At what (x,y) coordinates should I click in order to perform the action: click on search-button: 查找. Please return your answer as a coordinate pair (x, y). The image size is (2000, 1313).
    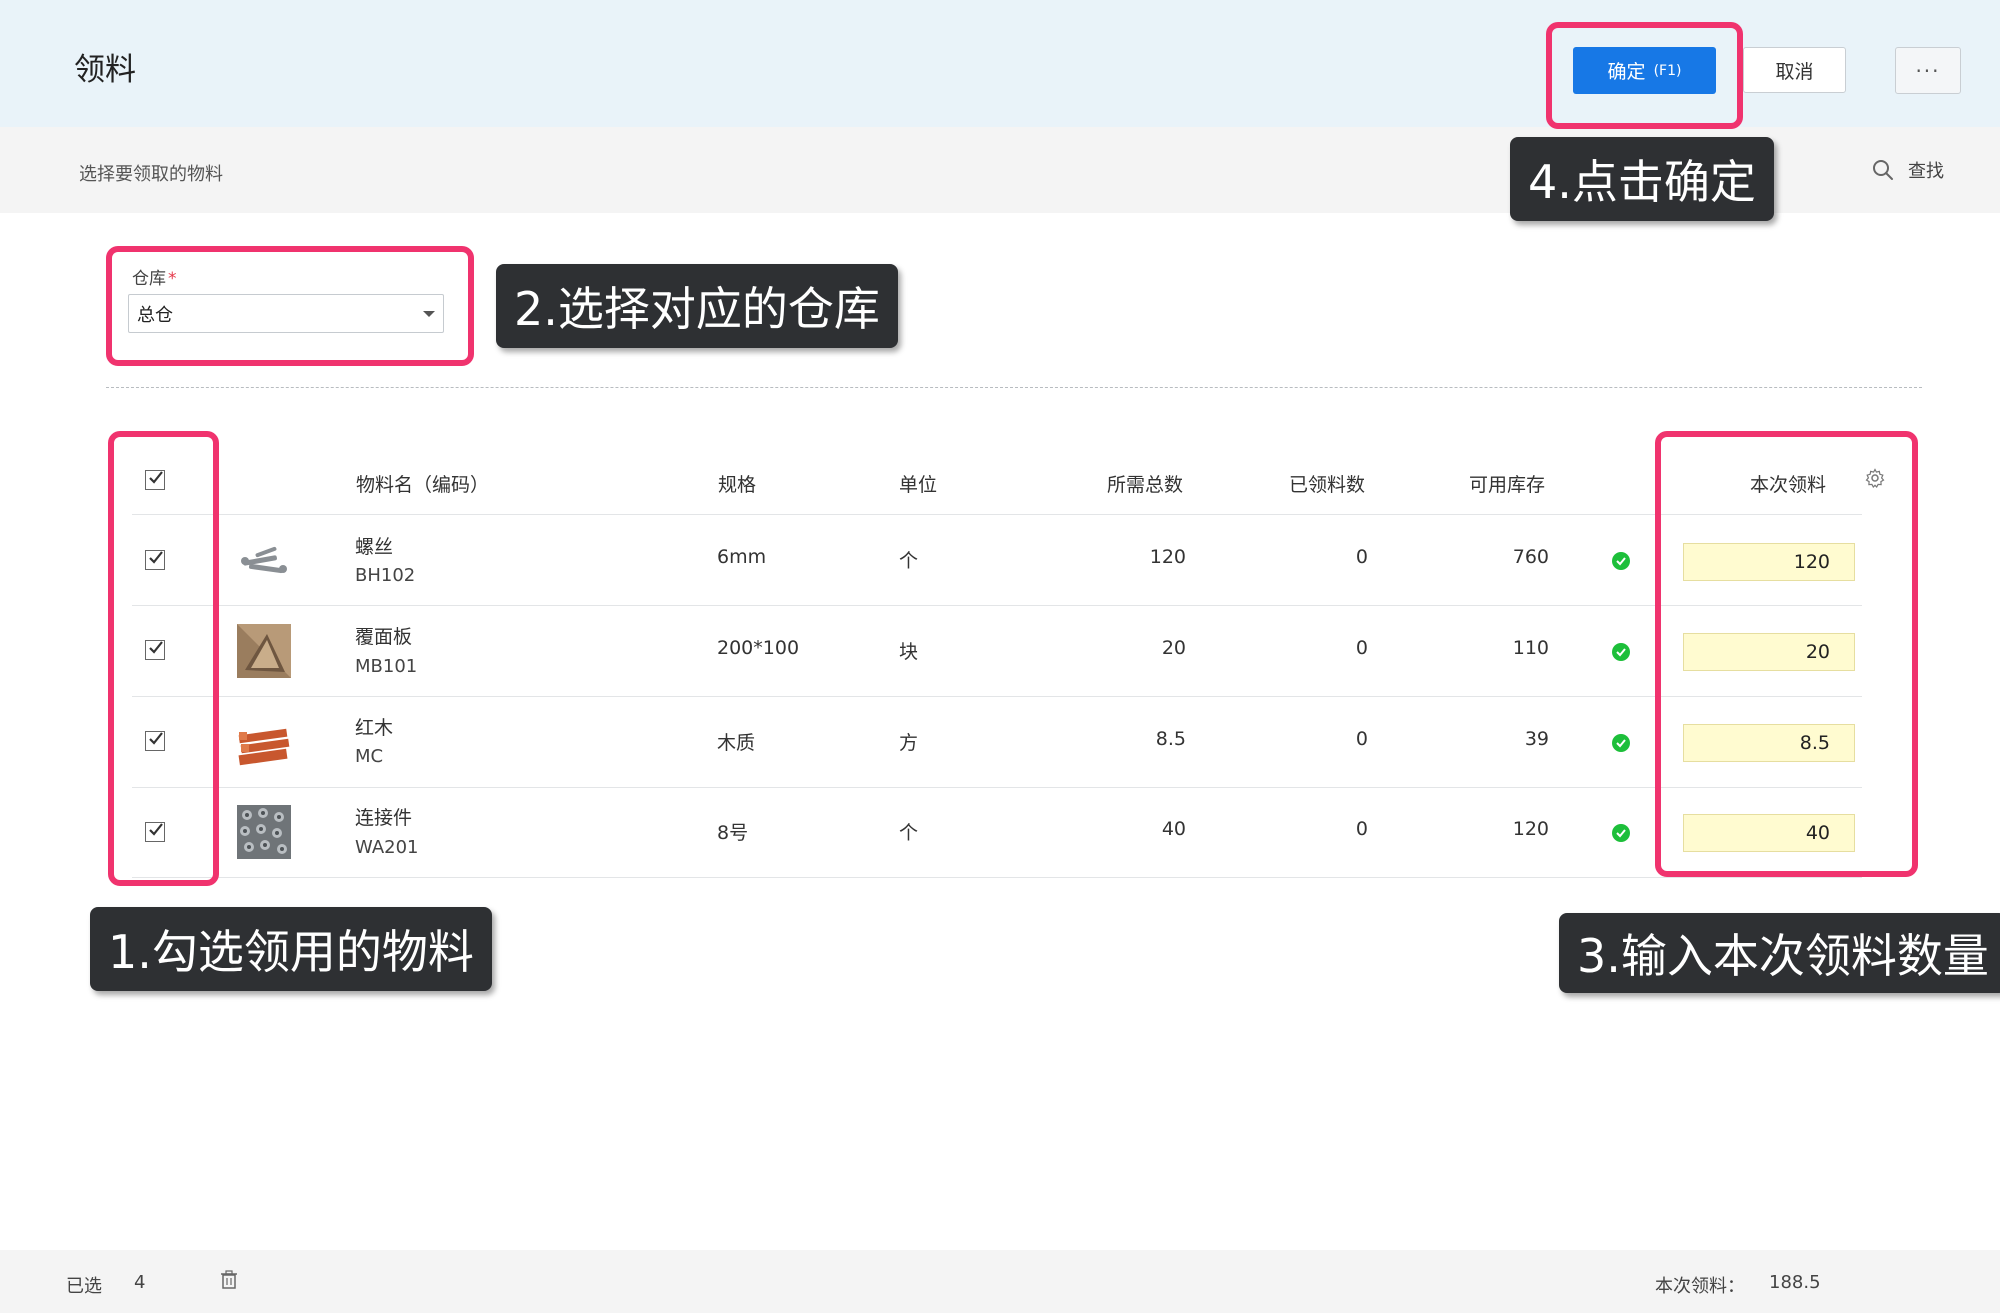
    Looking at the image, I should click on (1908, 170).